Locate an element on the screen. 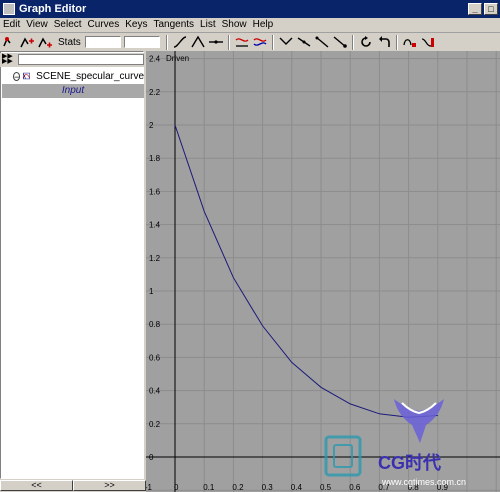 This screenshot has width=500, height=492. stats-value-field is located at coordinates (141, 42).